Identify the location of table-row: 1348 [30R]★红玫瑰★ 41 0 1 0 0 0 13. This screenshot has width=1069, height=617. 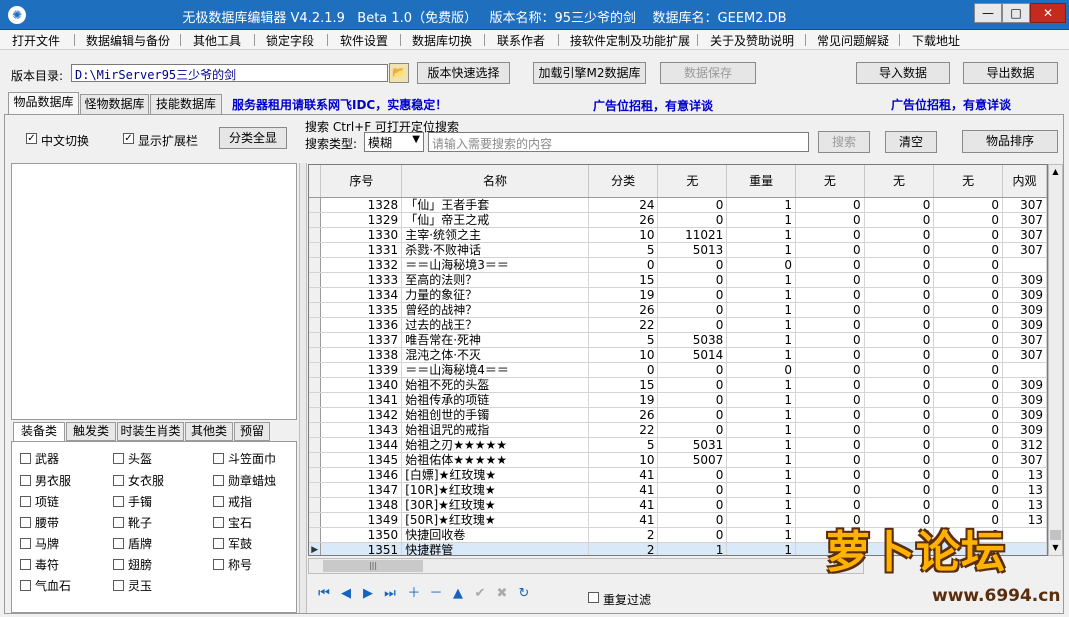
(678, 505).